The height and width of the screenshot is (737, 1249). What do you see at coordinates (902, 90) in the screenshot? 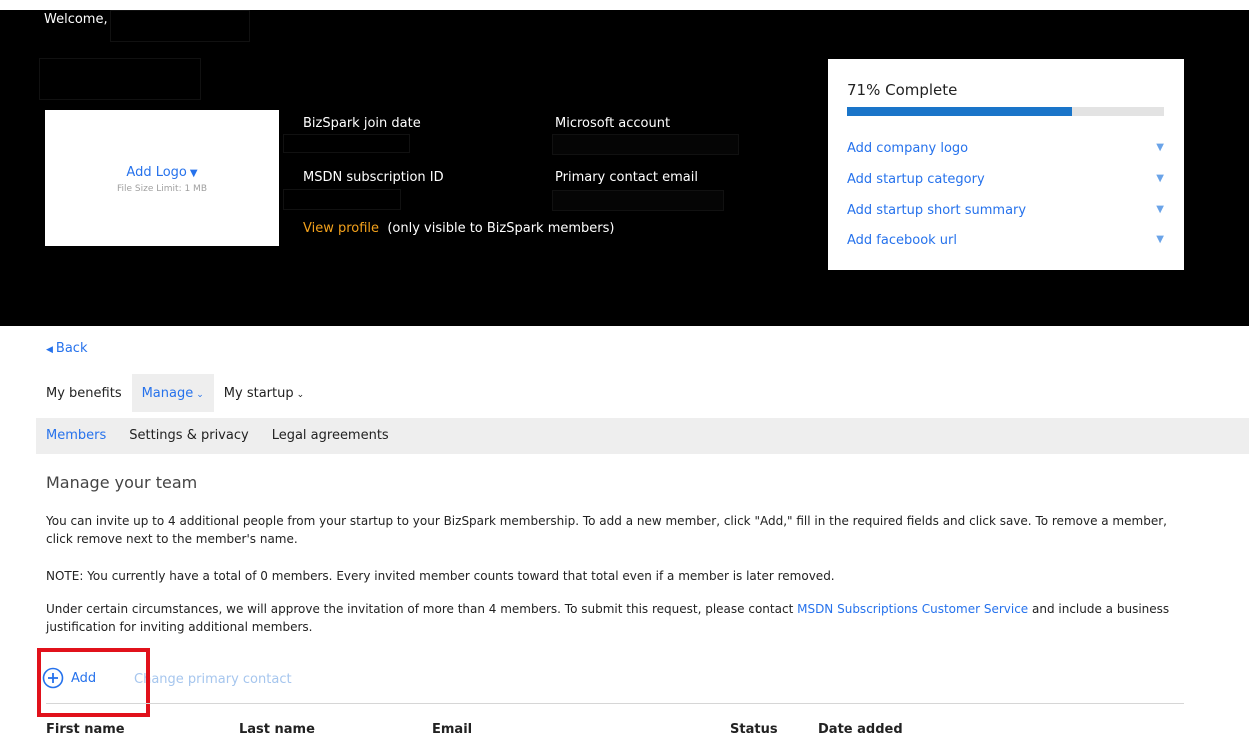
I see `completion-percent: 71% Complete` at bounding box center [902, 90].